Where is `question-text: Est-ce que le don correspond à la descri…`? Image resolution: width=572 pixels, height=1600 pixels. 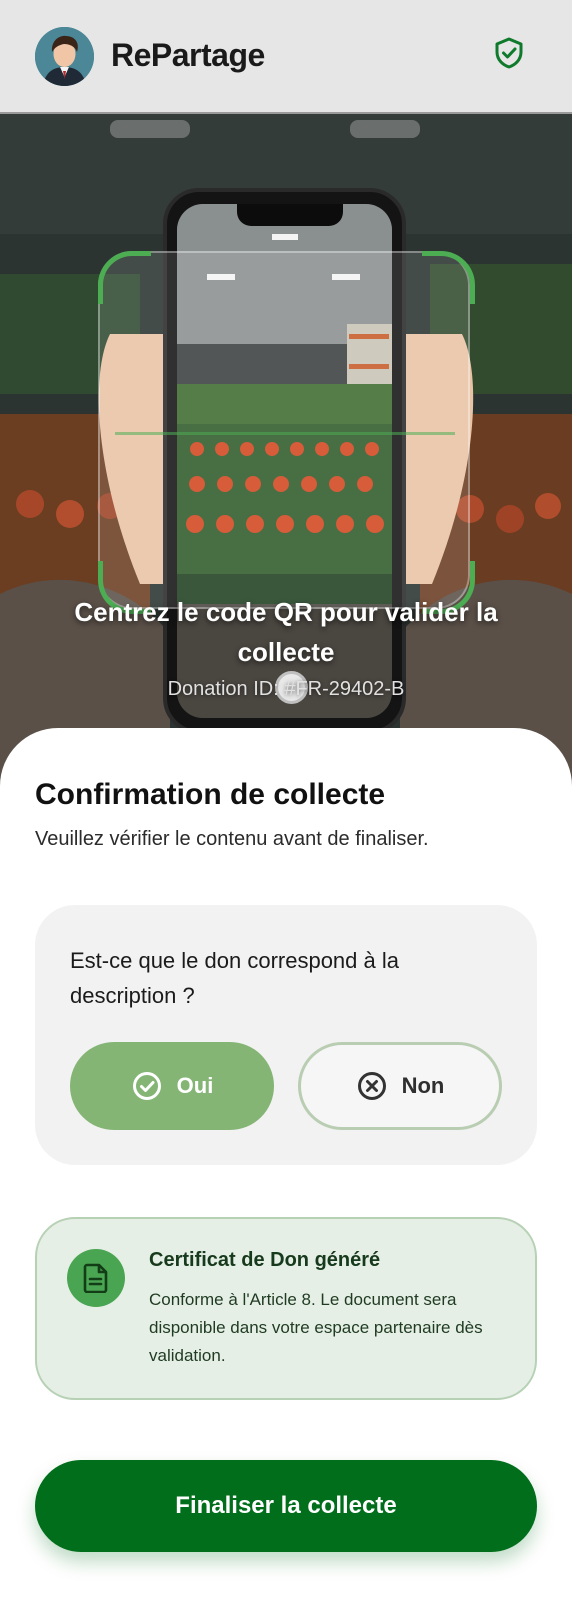
question-text: Est-ce que le don correspond à la descri… is located at coordinates (234, 978).